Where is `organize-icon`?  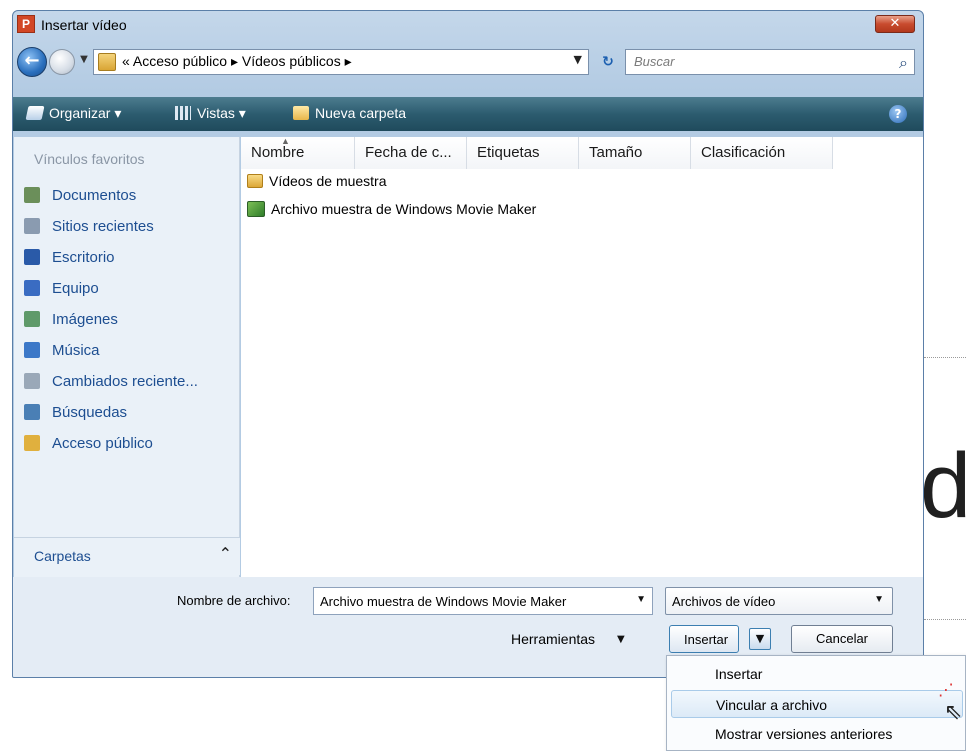 organize-icon is located at coordinates (35, 113).